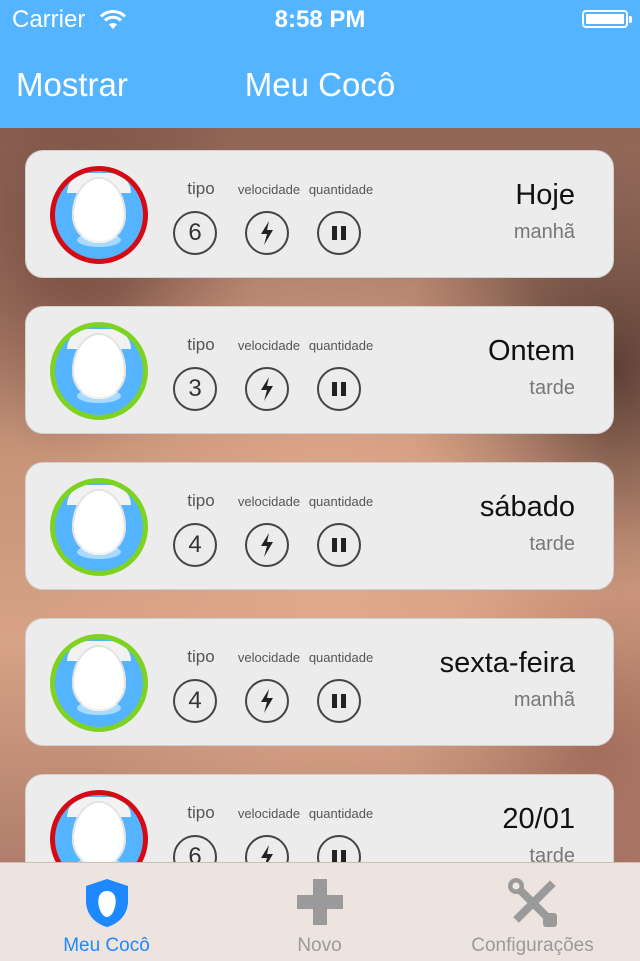 The height and width of the screenshot is (961, 640). Describe the element at coordinates (106, 903) in the screenshot. I see `shield-icon` at that location.